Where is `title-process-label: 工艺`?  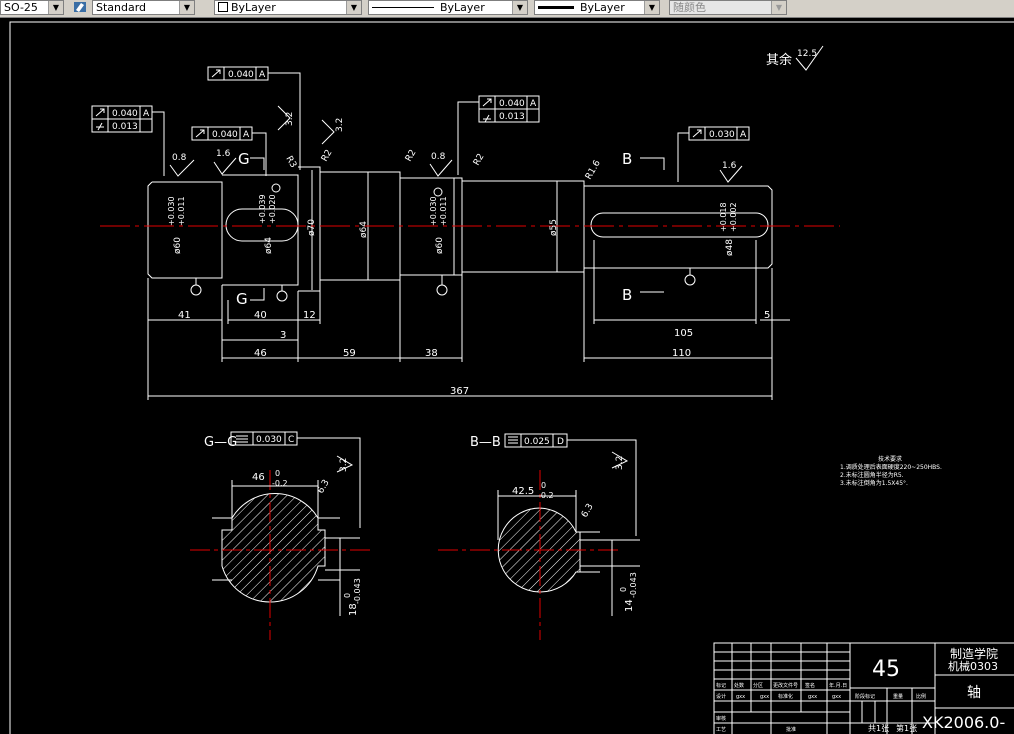
title-process-label: 工艺 is located at coordinates (721, 730).